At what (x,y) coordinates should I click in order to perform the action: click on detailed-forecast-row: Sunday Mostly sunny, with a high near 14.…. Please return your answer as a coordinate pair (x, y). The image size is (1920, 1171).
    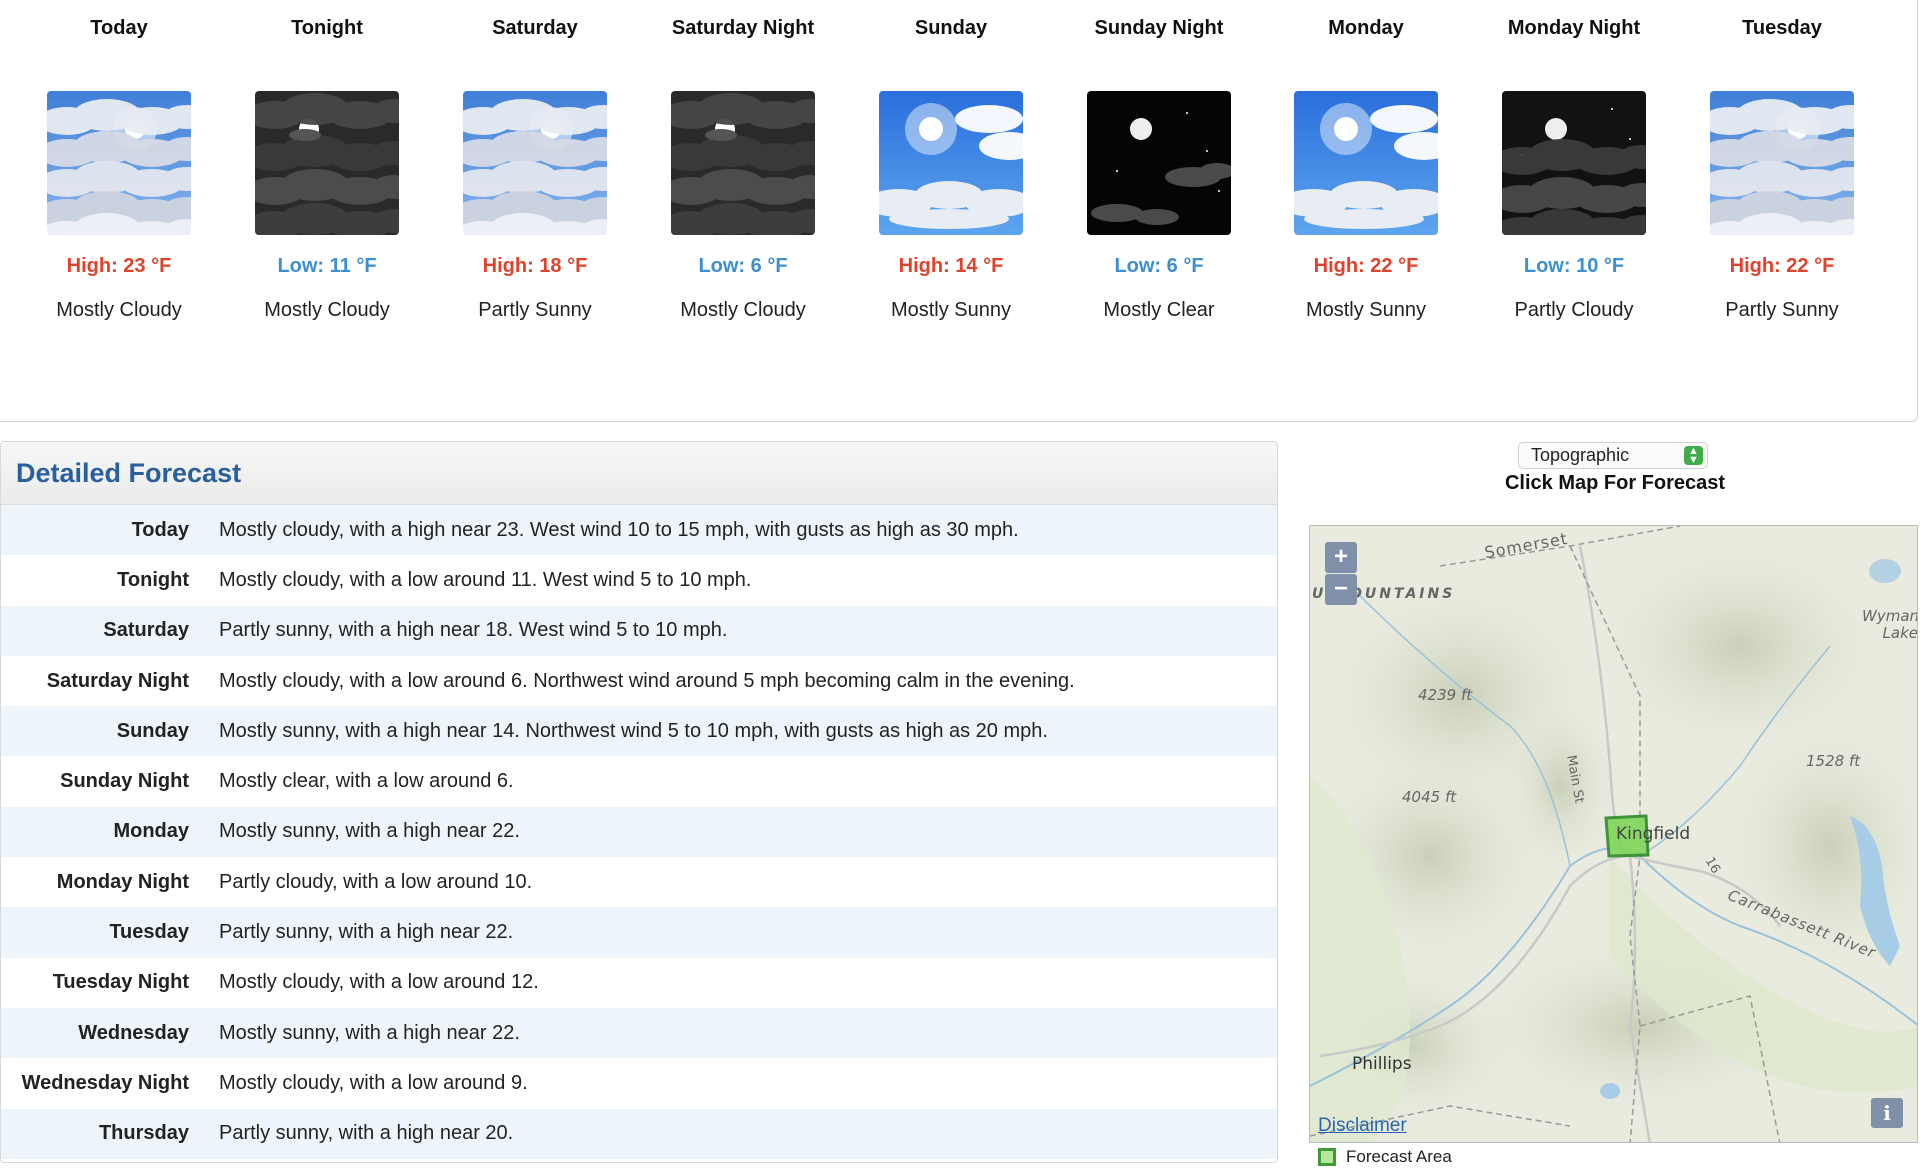
    Looking at the image, I should click on (639, 731).